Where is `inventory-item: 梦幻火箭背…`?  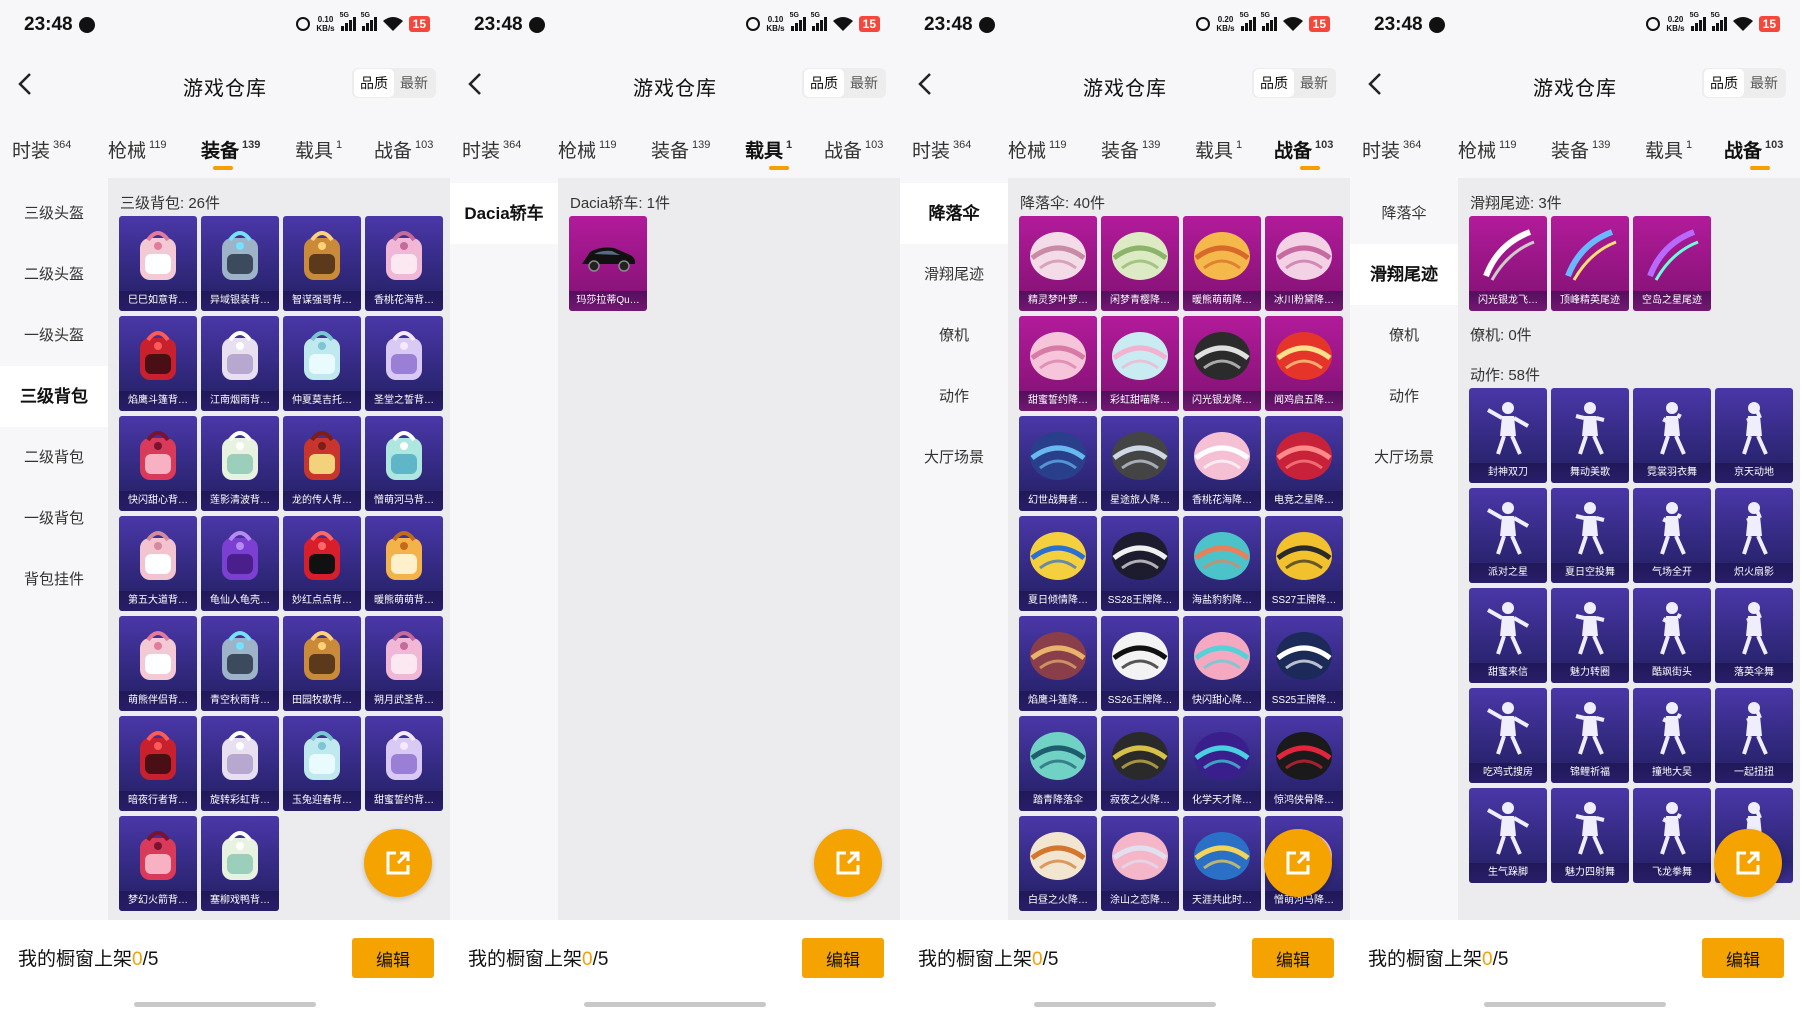 inventory-item: 梦幻火箭背… is located at coordinates (158, 863).